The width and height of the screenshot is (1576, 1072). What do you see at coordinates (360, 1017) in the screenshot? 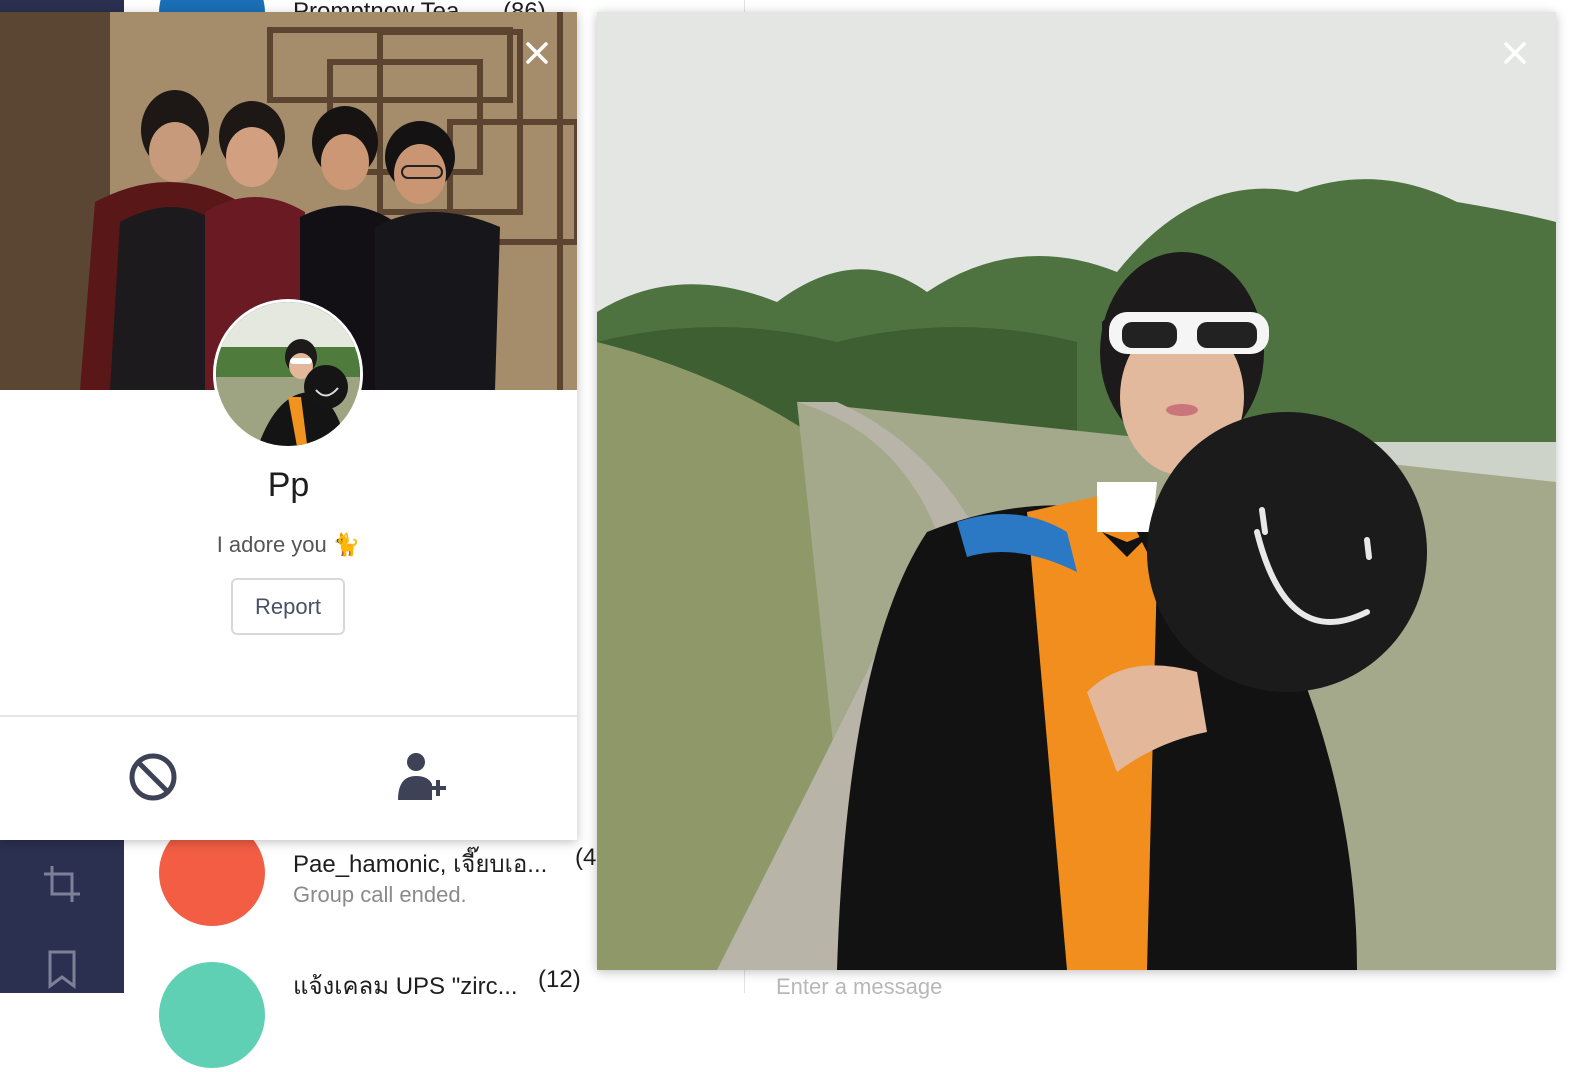
I see `chat-item: แจ้งเคลม UPS "zirc... (12)` at bounding box center [360, 1017].